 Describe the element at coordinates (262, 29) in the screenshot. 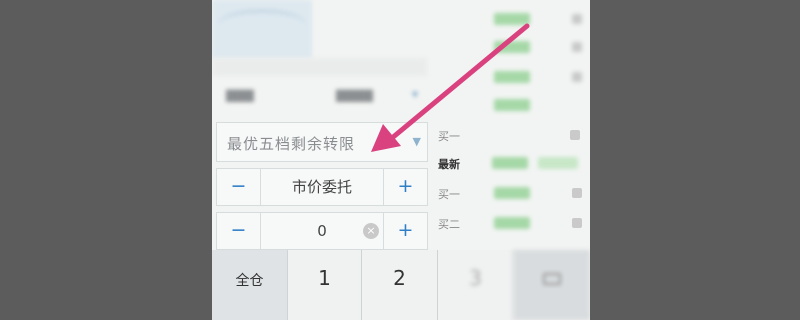

I see `blurred-chart` at that location.